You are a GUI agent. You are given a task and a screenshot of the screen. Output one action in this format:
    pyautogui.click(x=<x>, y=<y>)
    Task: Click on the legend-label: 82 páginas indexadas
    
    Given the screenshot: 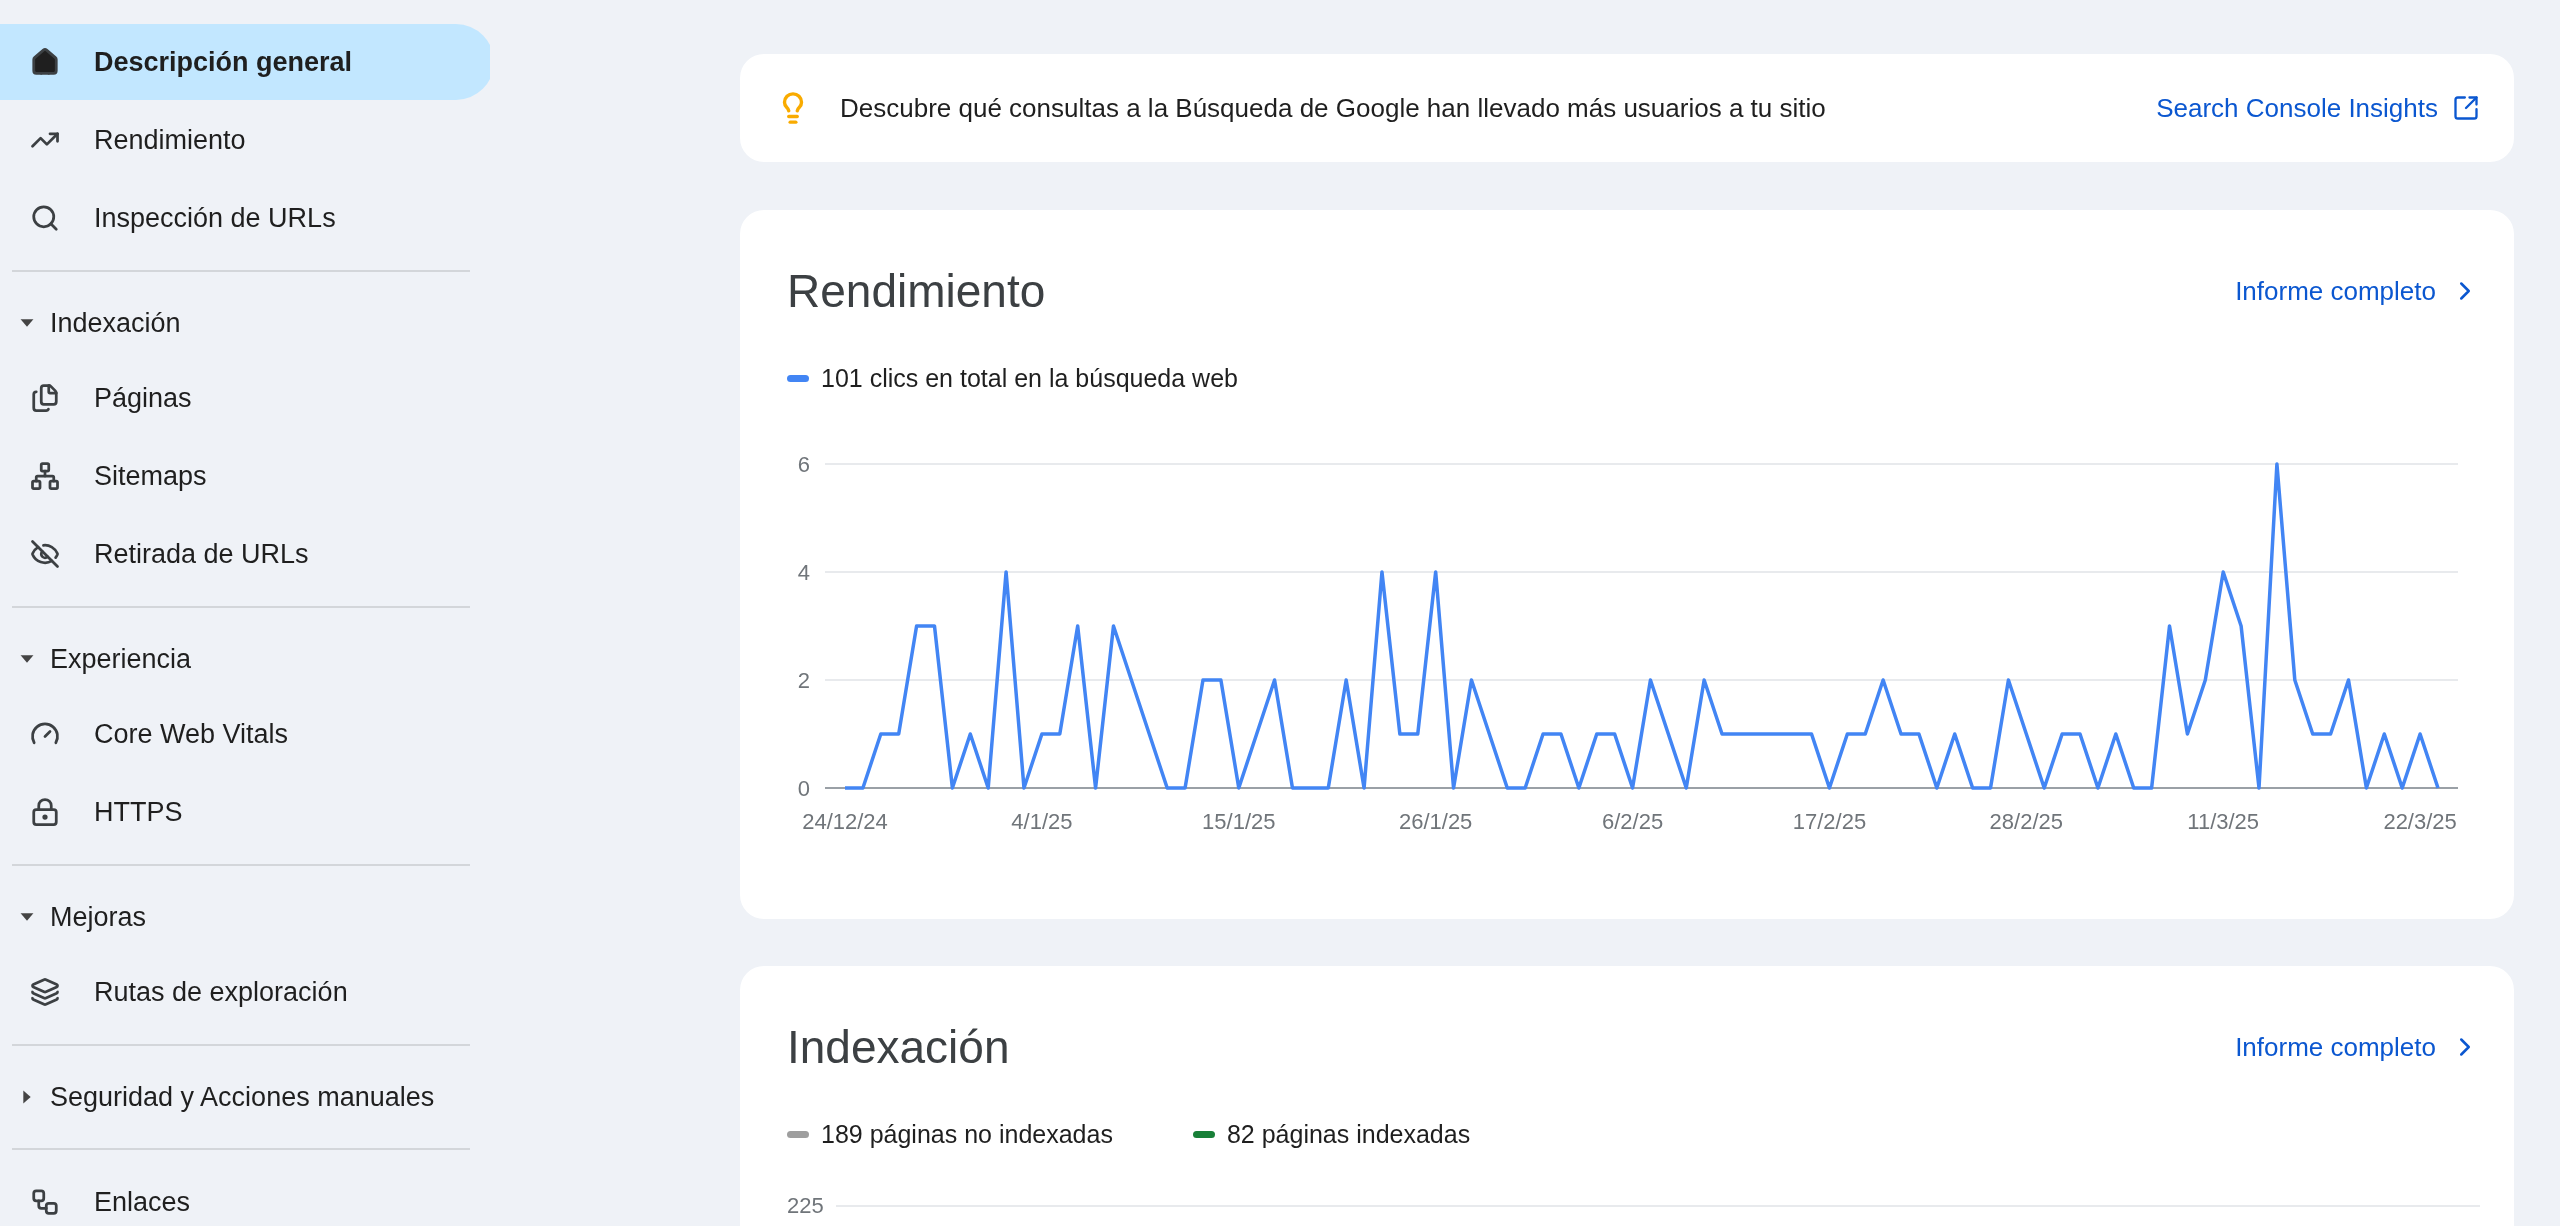 What is the action you would take?
    pyautogui.click(x=1348, y=1134)
    